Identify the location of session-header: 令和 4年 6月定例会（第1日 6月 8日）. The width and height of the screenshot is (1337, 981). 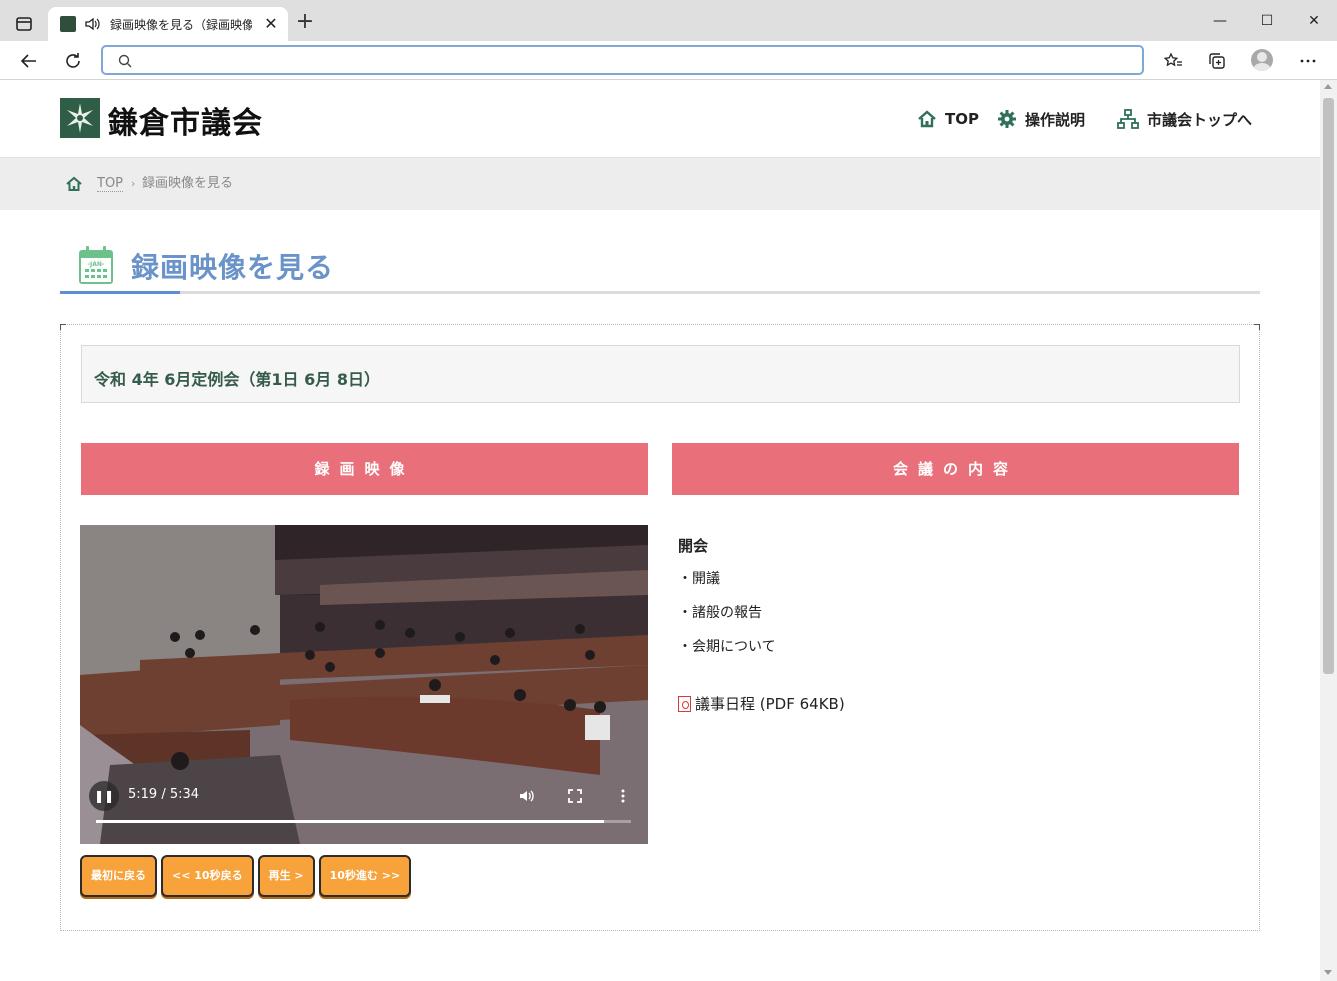
(660, 374).